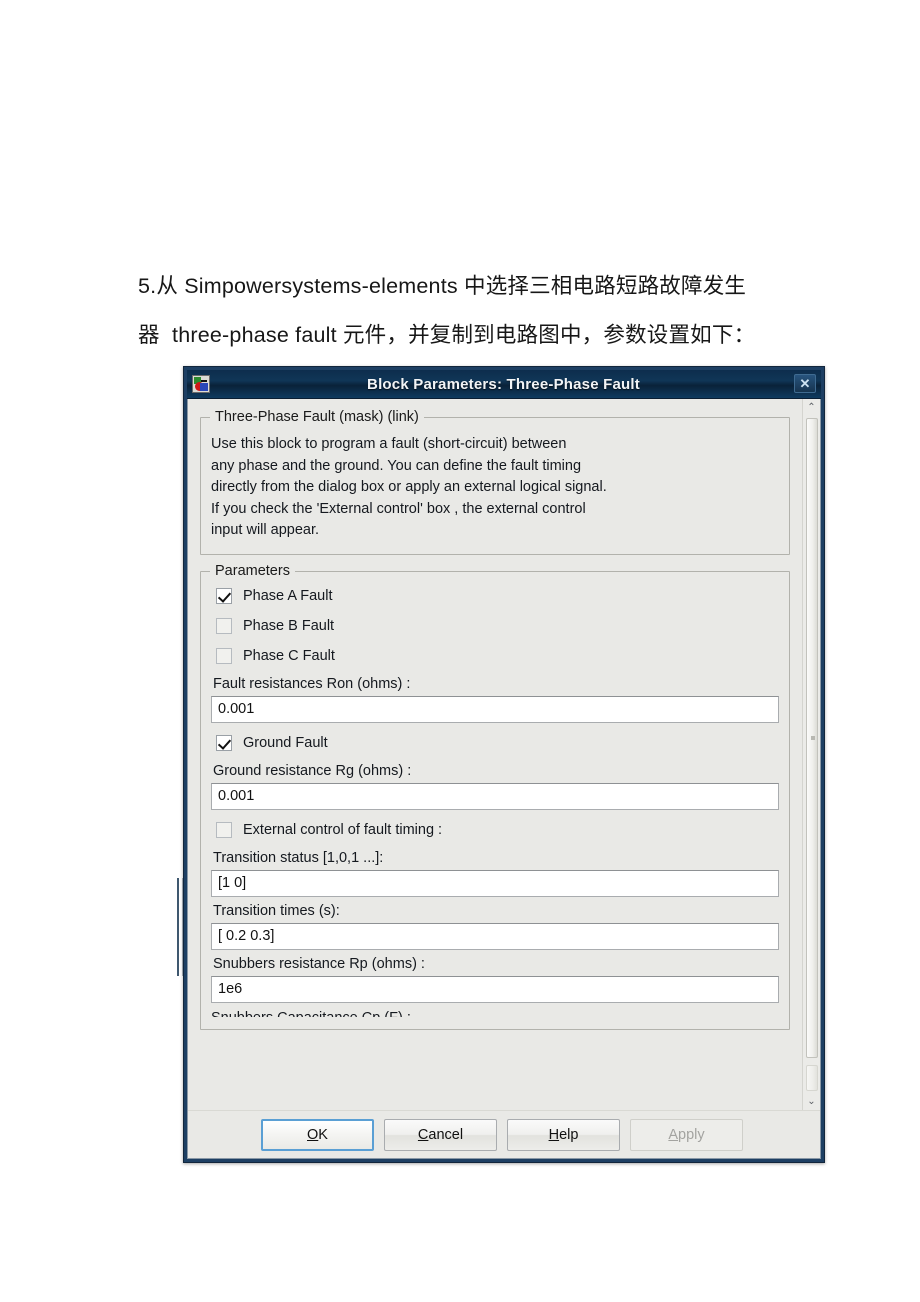 Image resolution: width=920 pixels, height=1302 pixels. I want to click on checkbox-label-phase-a: Phase A Fault, so click(288, 595).